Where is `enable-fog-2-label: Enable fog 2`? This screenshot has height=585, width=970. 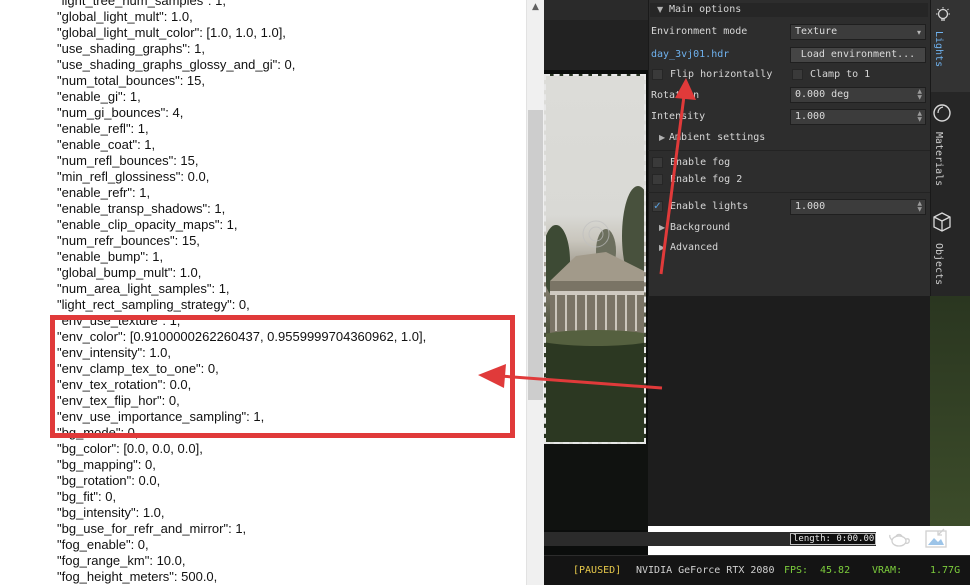 enable-fog-2-label: Enable fog 2 is located at coordinates (706, 179).